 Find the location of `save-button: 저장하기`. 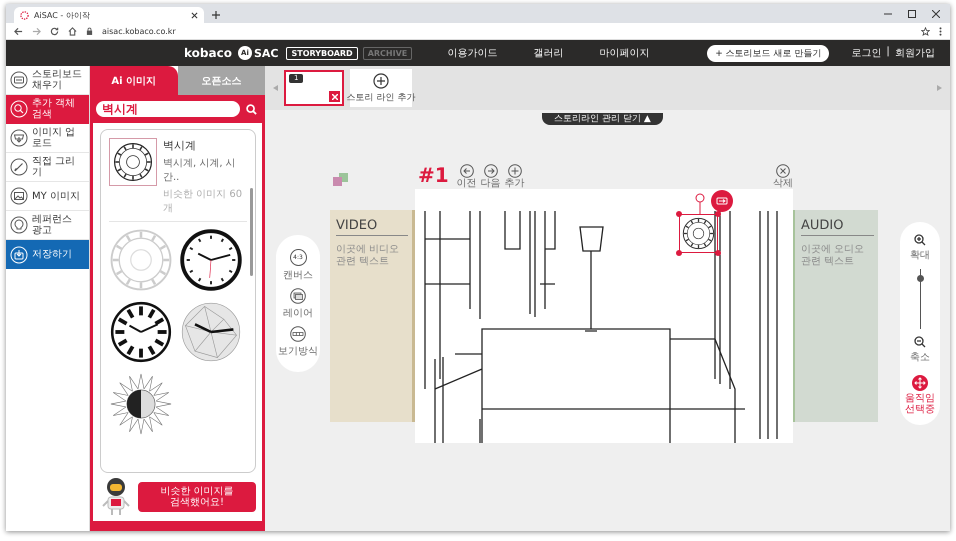

save-button: 저장하기 is located at coordinates (47, 254).